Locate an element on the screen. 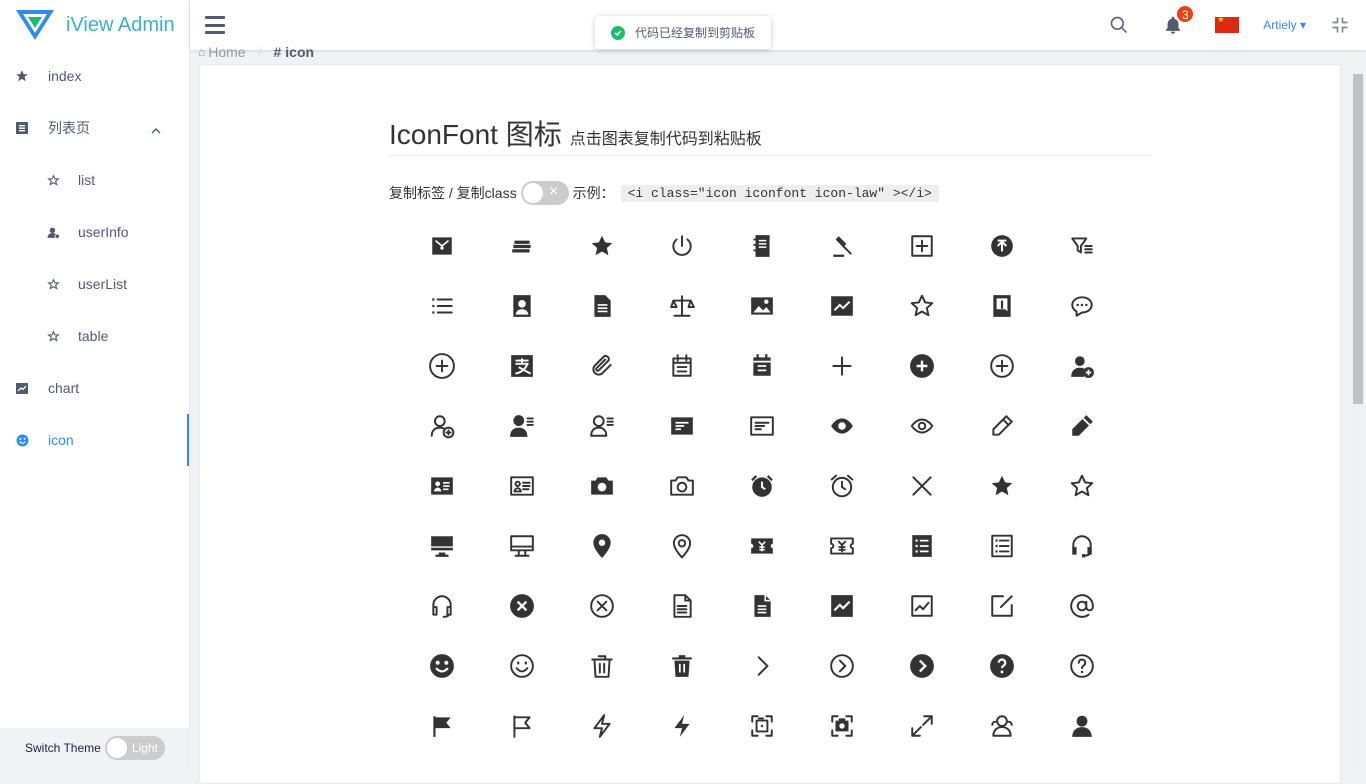  fullscreen-exit-icon is located at coordinates (1340, 25).